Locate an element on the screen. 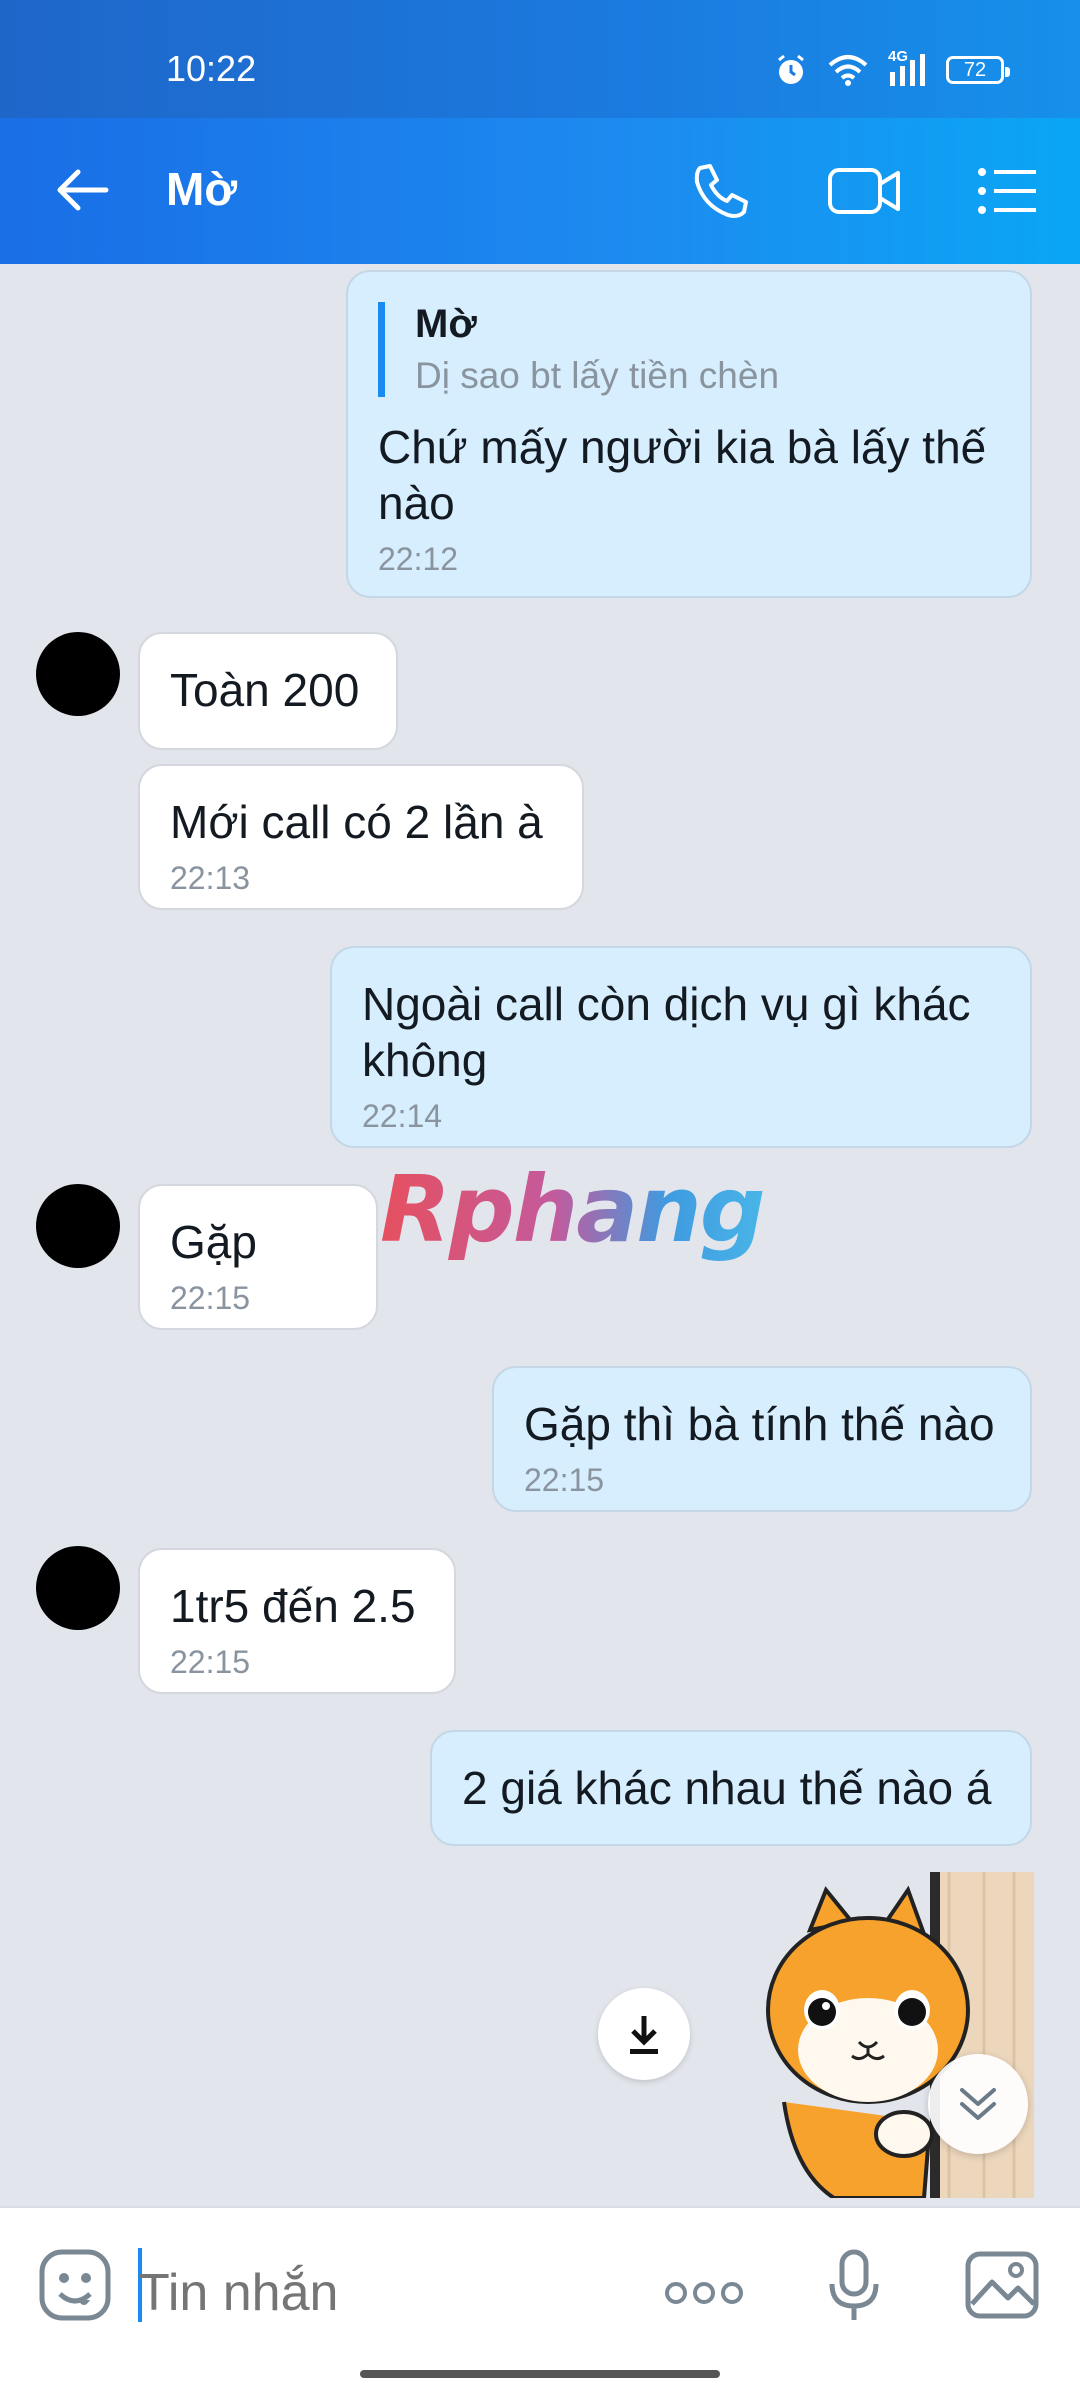  scroll-to-bottom-button is located at coordinates (978, 2104).